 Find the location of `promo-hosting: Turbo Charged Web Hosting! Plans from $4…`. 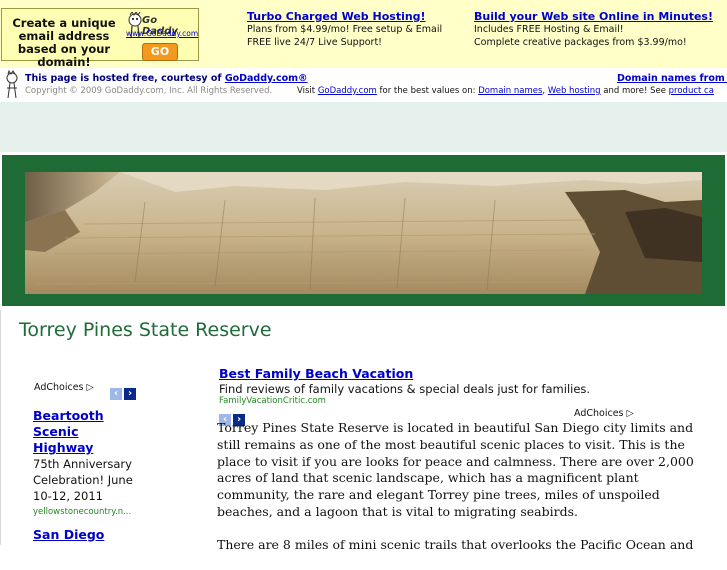

promo-hosting: Turbo Charged Web Hosting! Plans from $4… is located at coordinates (344, 29).